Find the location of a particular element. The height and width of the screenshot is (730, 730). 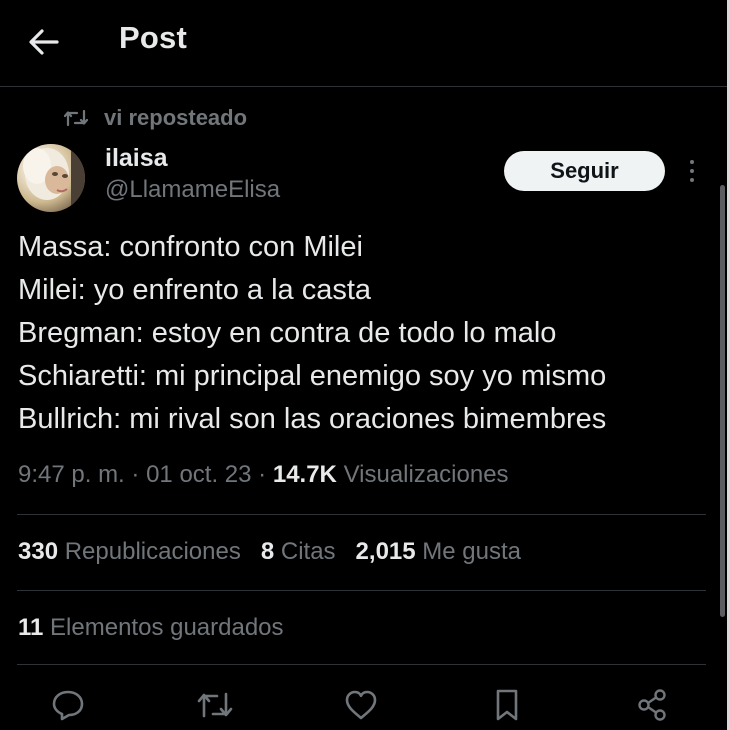

more-options-button is located at coordinates (692, 171).